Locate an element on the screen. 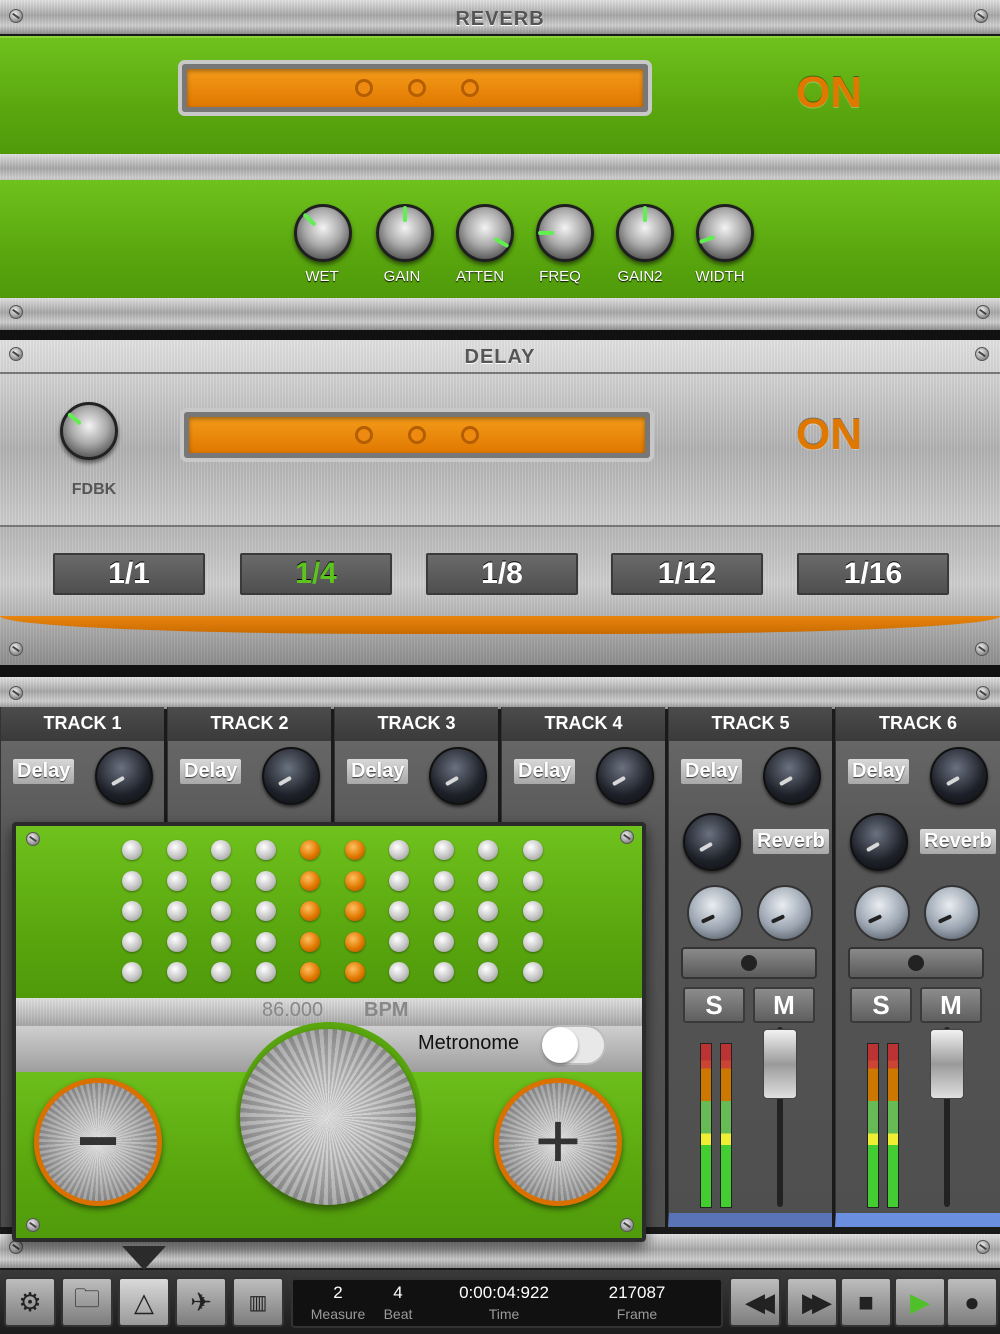 This screenshot has height=1334, width=1000. track-6-balance-slider is located at coordinates (916, 963).